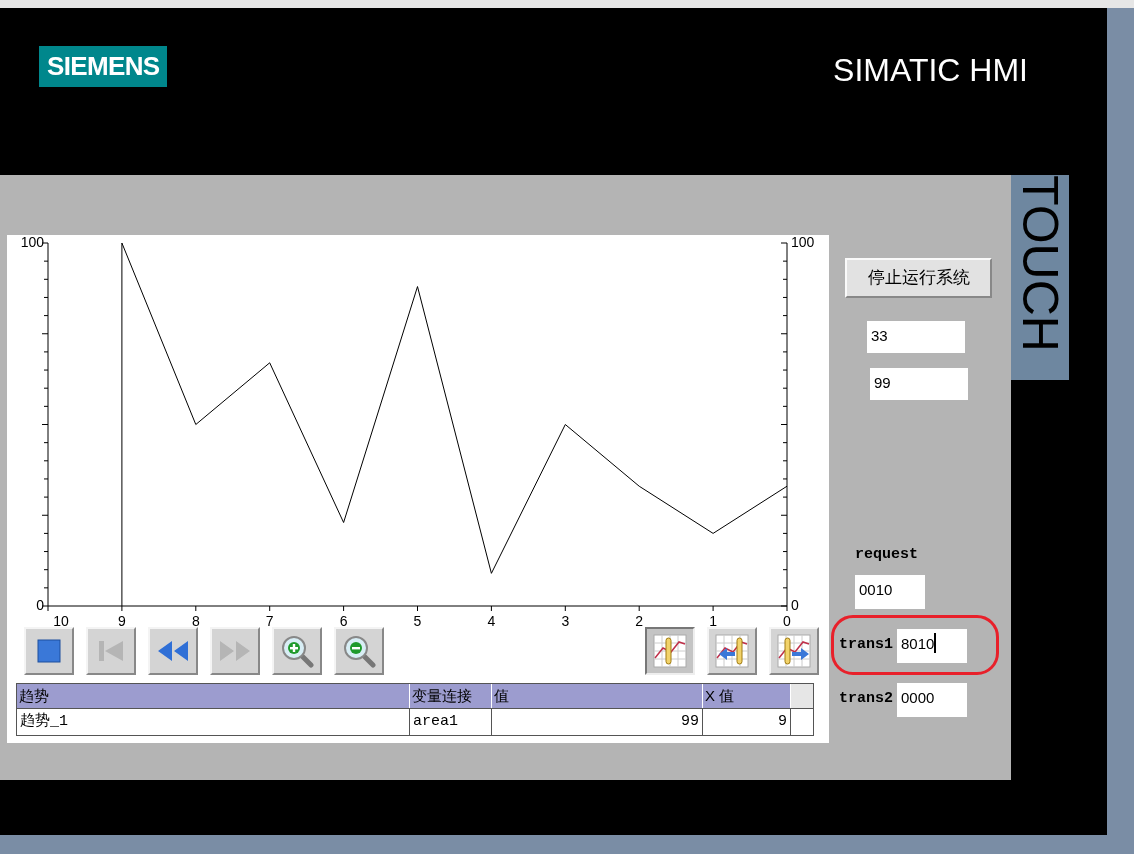 This screenshot has height=854, width=1134. Describe the element at coordinates (213, 696) in the screenshot. I see `column-header: 趋势` at that location.